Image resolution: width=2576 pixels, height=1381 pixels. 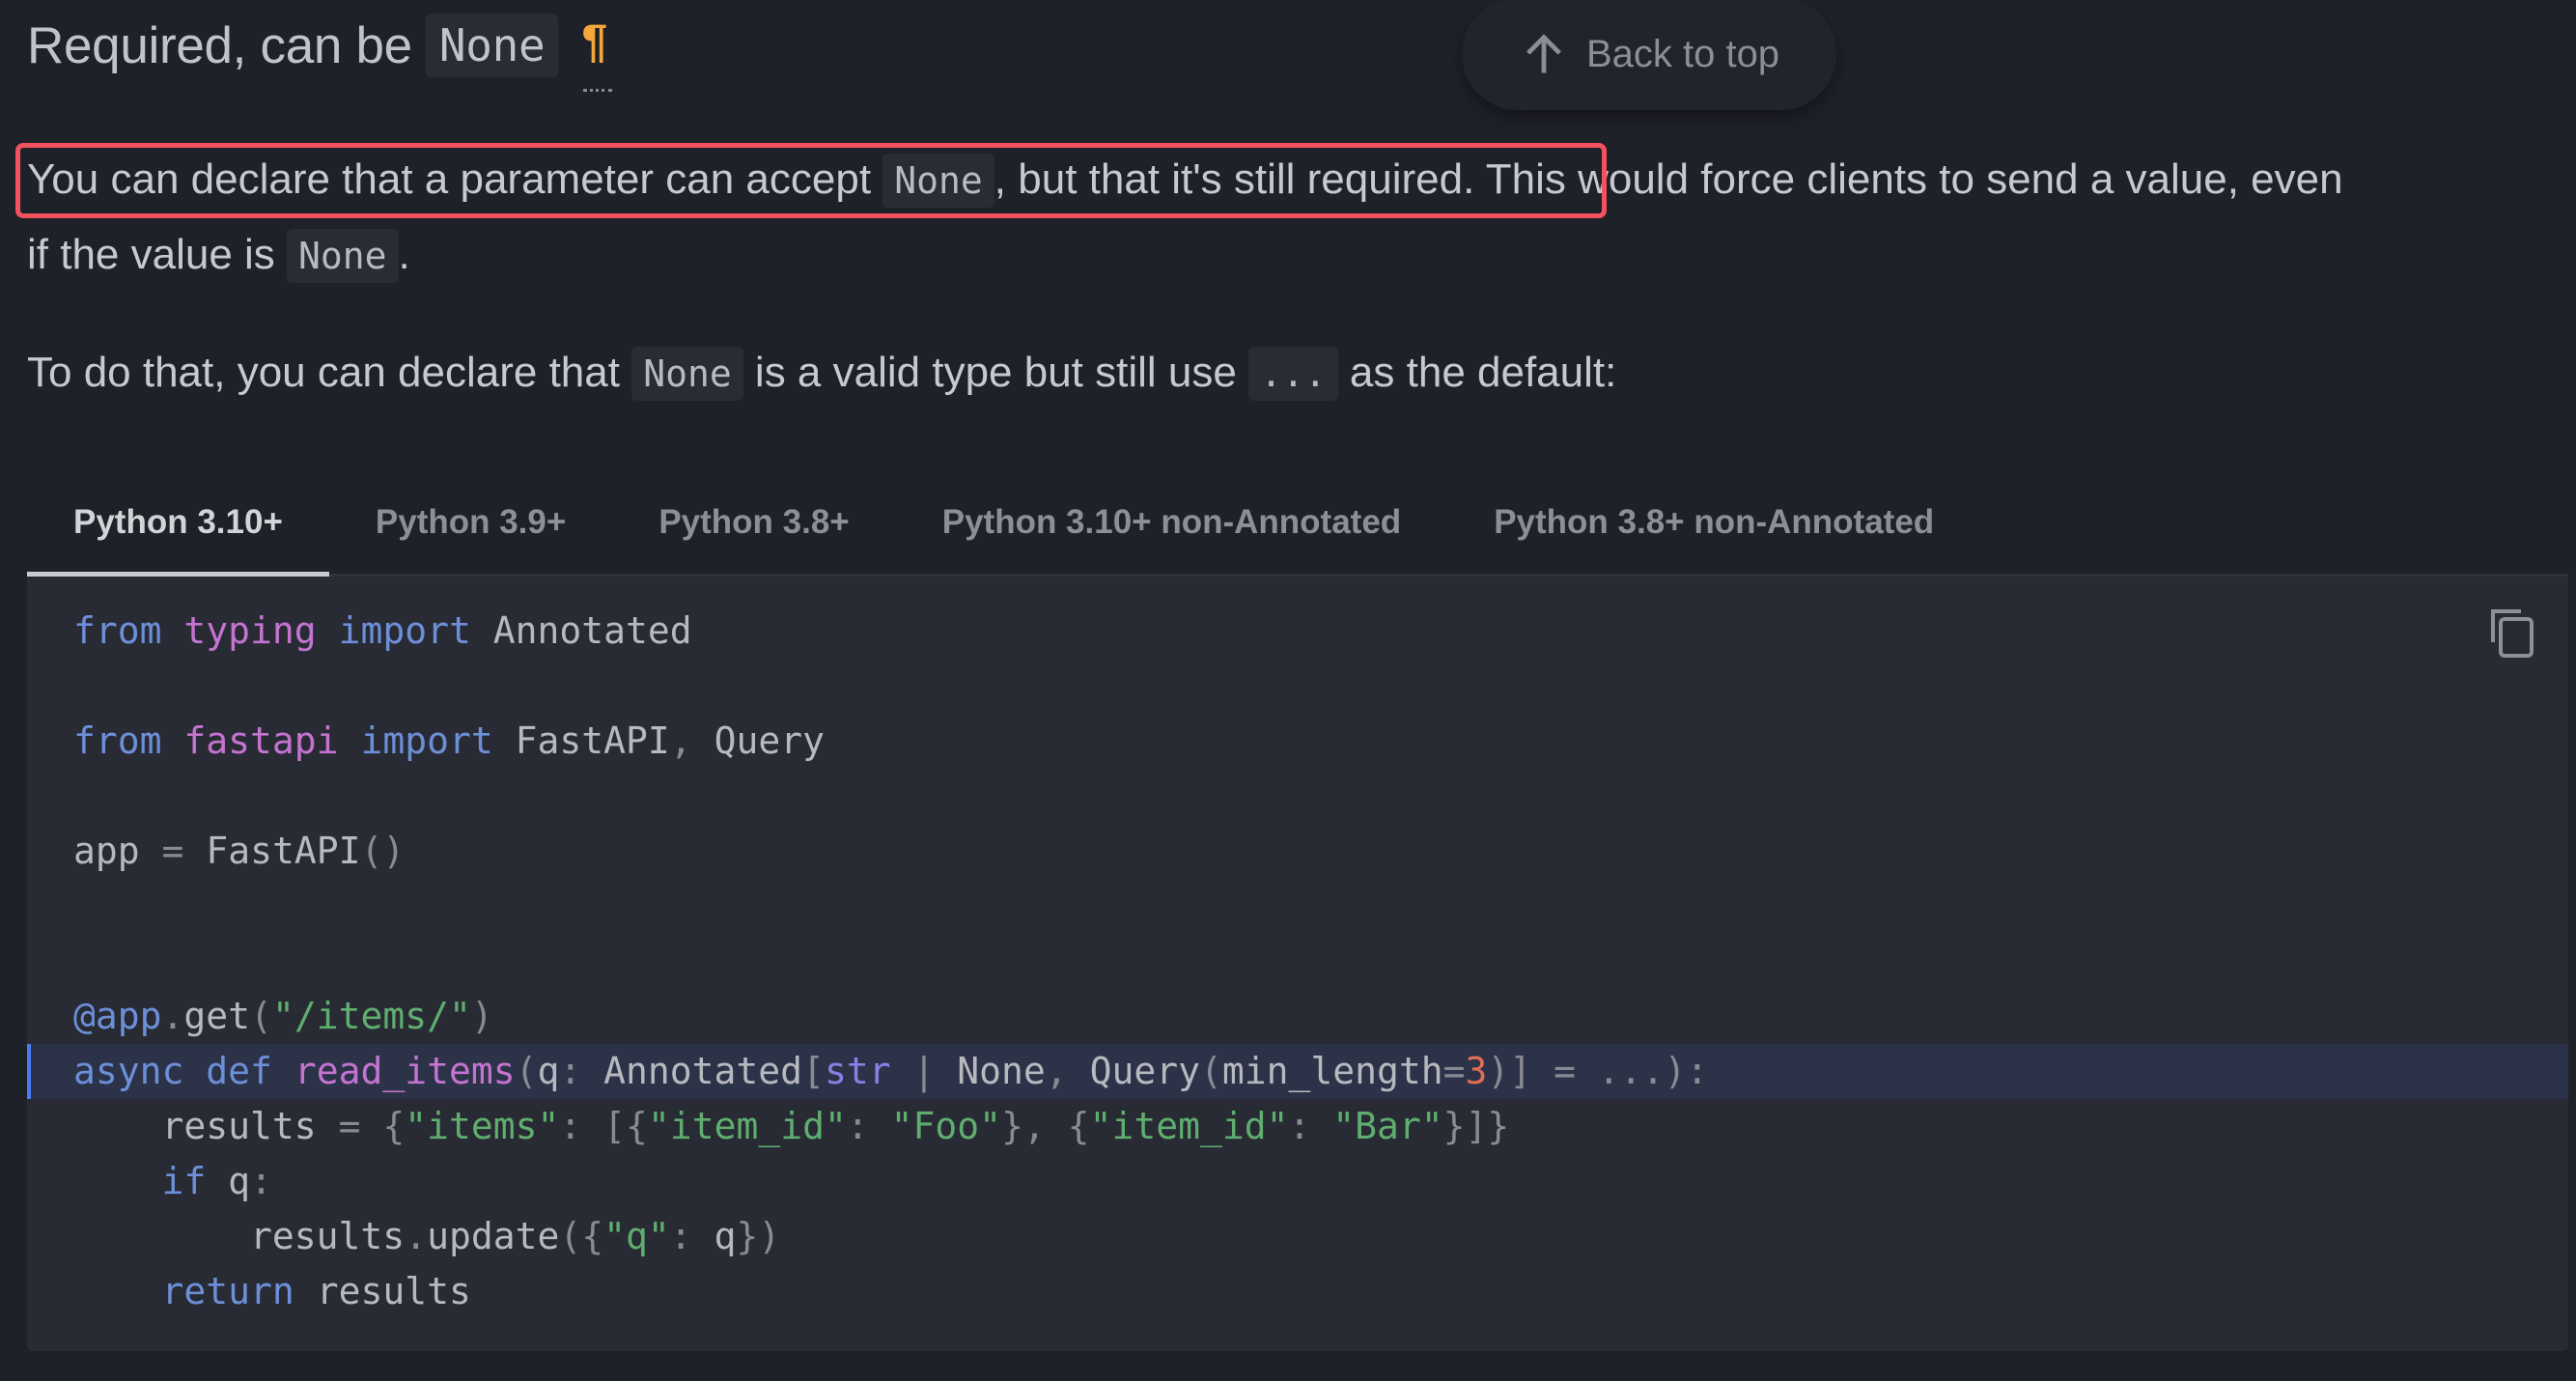 I want to click on paragraph-text: if the value is, so click(x=158, y=254).